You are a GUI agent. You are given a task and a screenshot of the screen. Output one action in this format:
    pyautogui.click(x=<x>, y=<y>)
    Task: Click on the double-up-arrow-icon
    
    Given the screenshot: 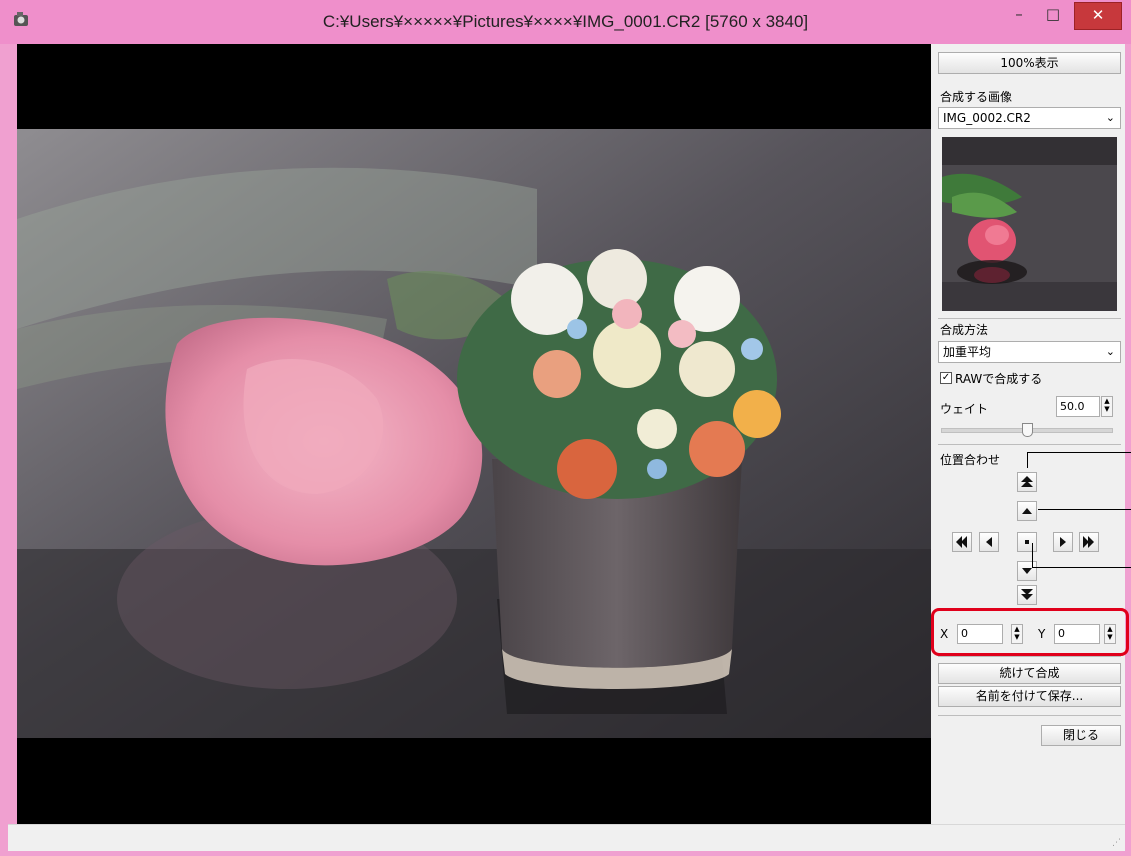 What is the action you would take?
    pyautogui.click(x=1027, y=481)
    